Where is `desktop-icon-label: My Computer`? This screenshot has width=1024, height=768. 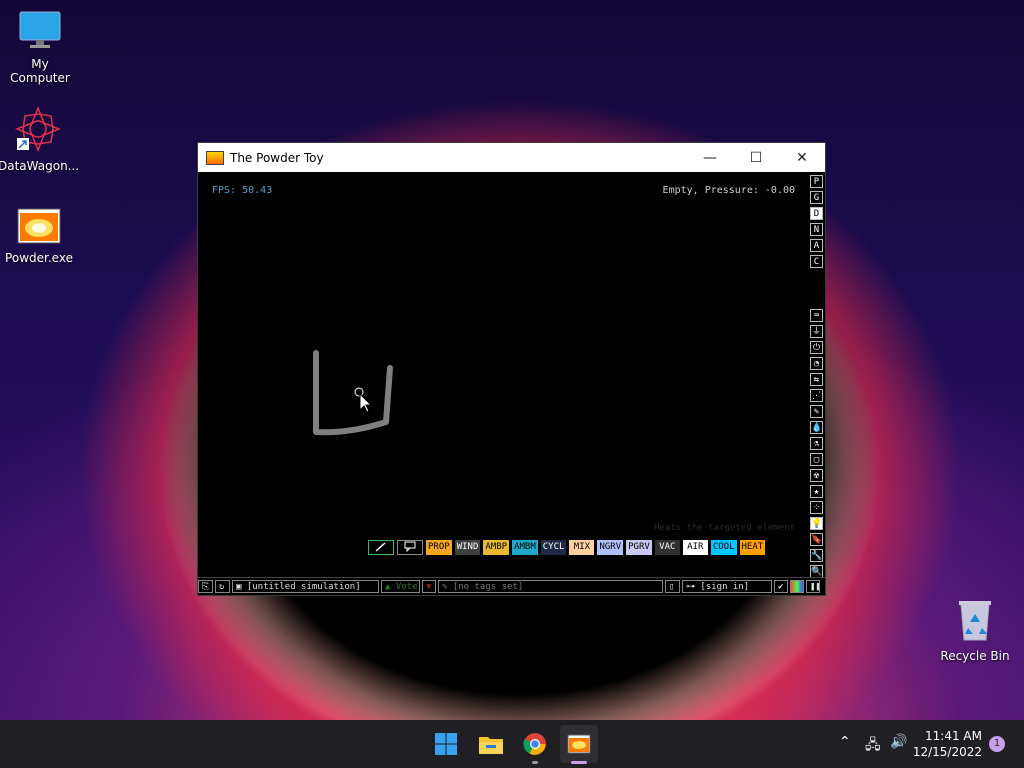
desktop-icon-label: My Computer is located at coordinates (40, 71).